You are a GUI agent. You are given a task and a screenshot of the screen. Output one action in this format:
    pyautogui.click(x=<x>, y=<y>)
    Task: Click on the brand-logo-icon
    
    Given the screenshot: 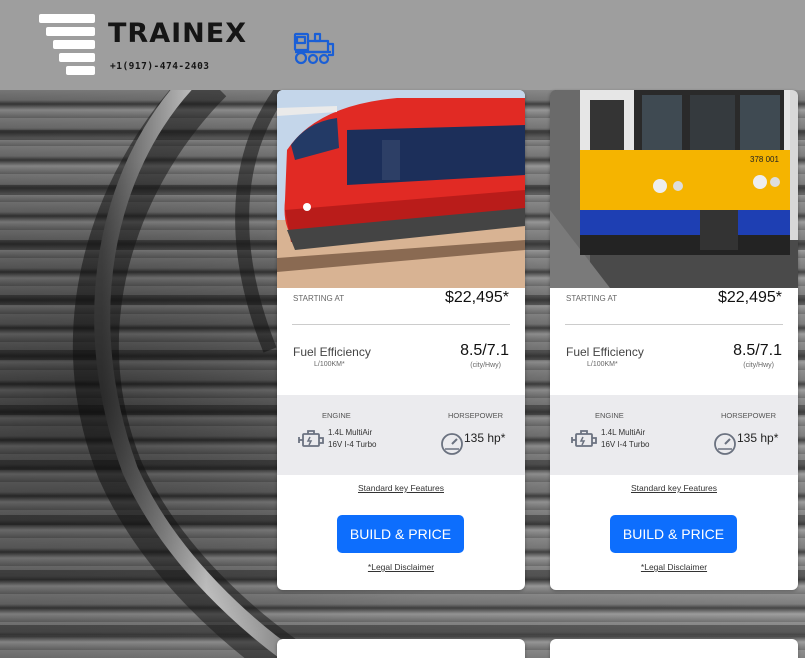 What is the action you would take?
    pyautogui.click(x=67, y=45)
    